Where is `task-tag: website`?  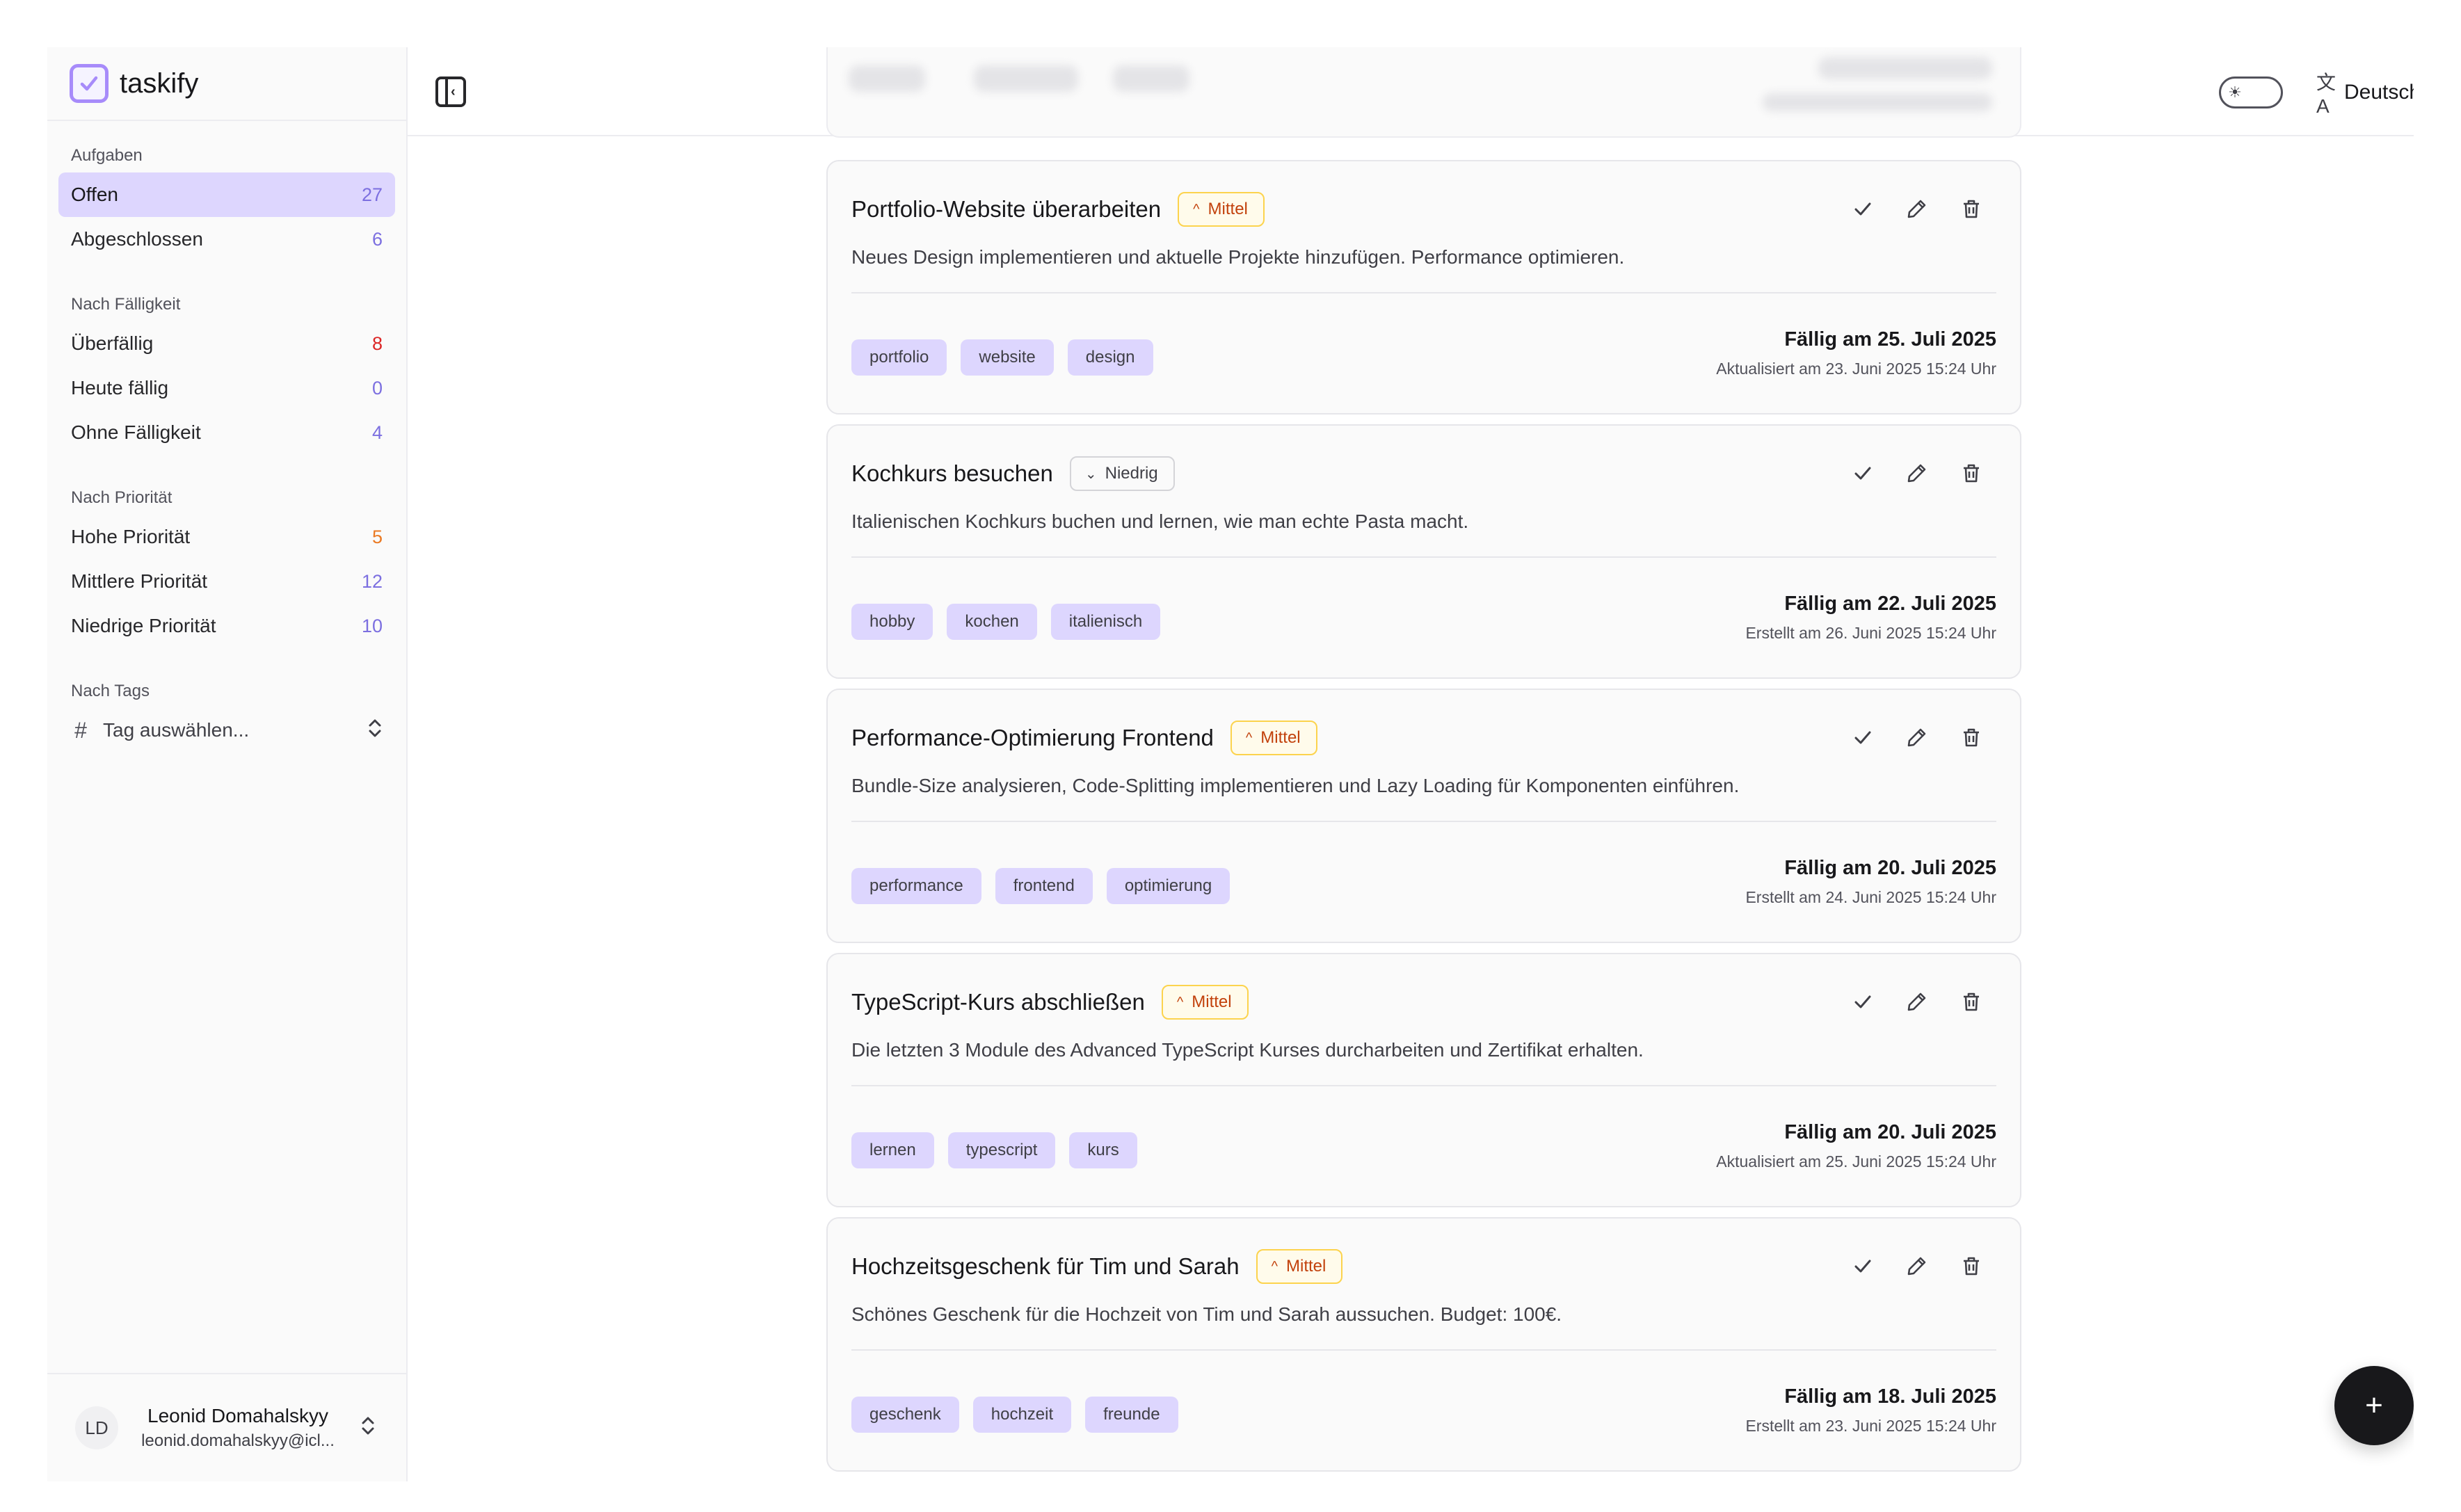 task-tag: website is located at coordinates (1008, 357).